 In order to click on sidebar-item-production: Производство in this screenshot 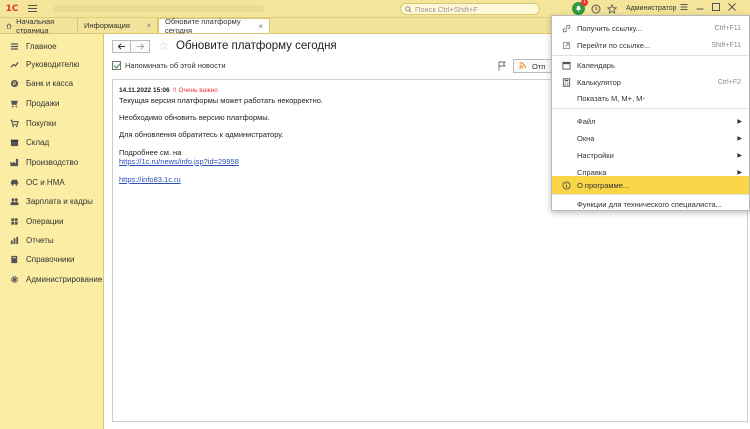, I will do `click(51, 162)`.